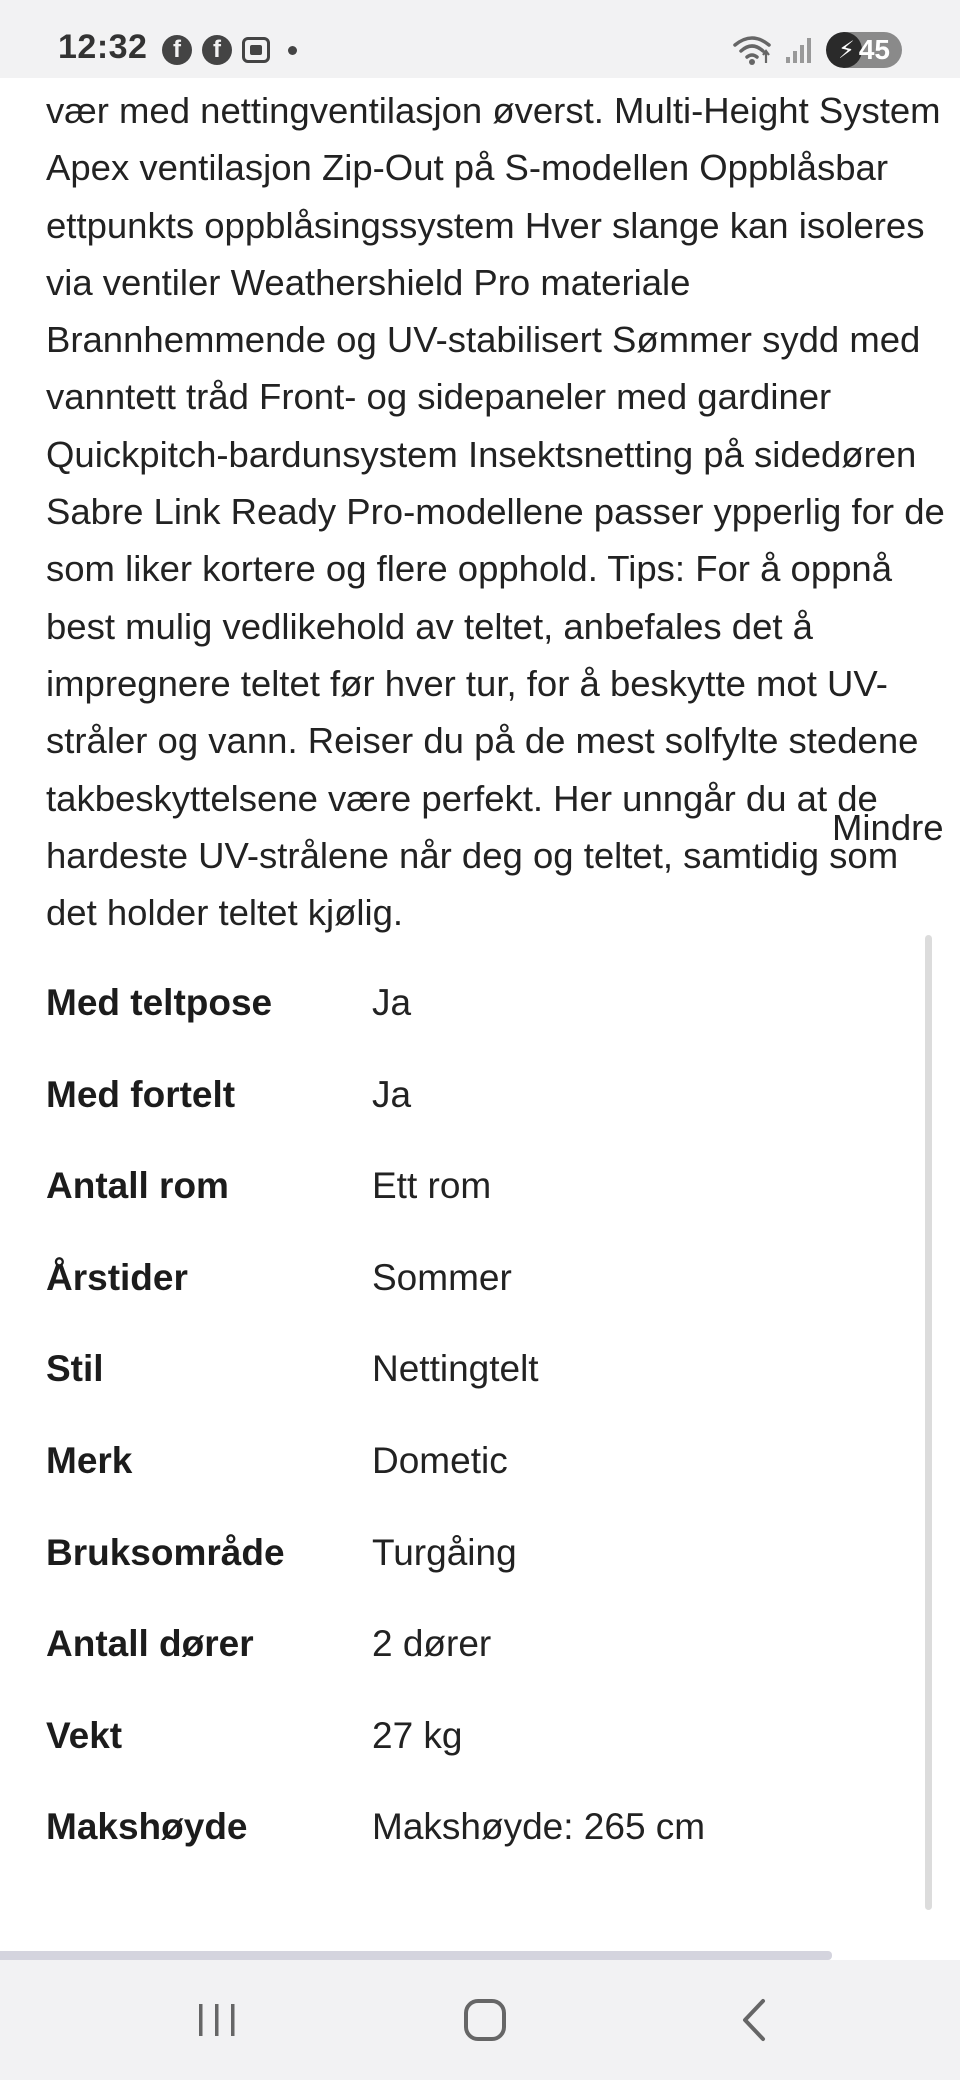  Describe the element at coordinates (225, 913) in the screenshot. I see `description-line: det holder teltet kjølig.` at that location.